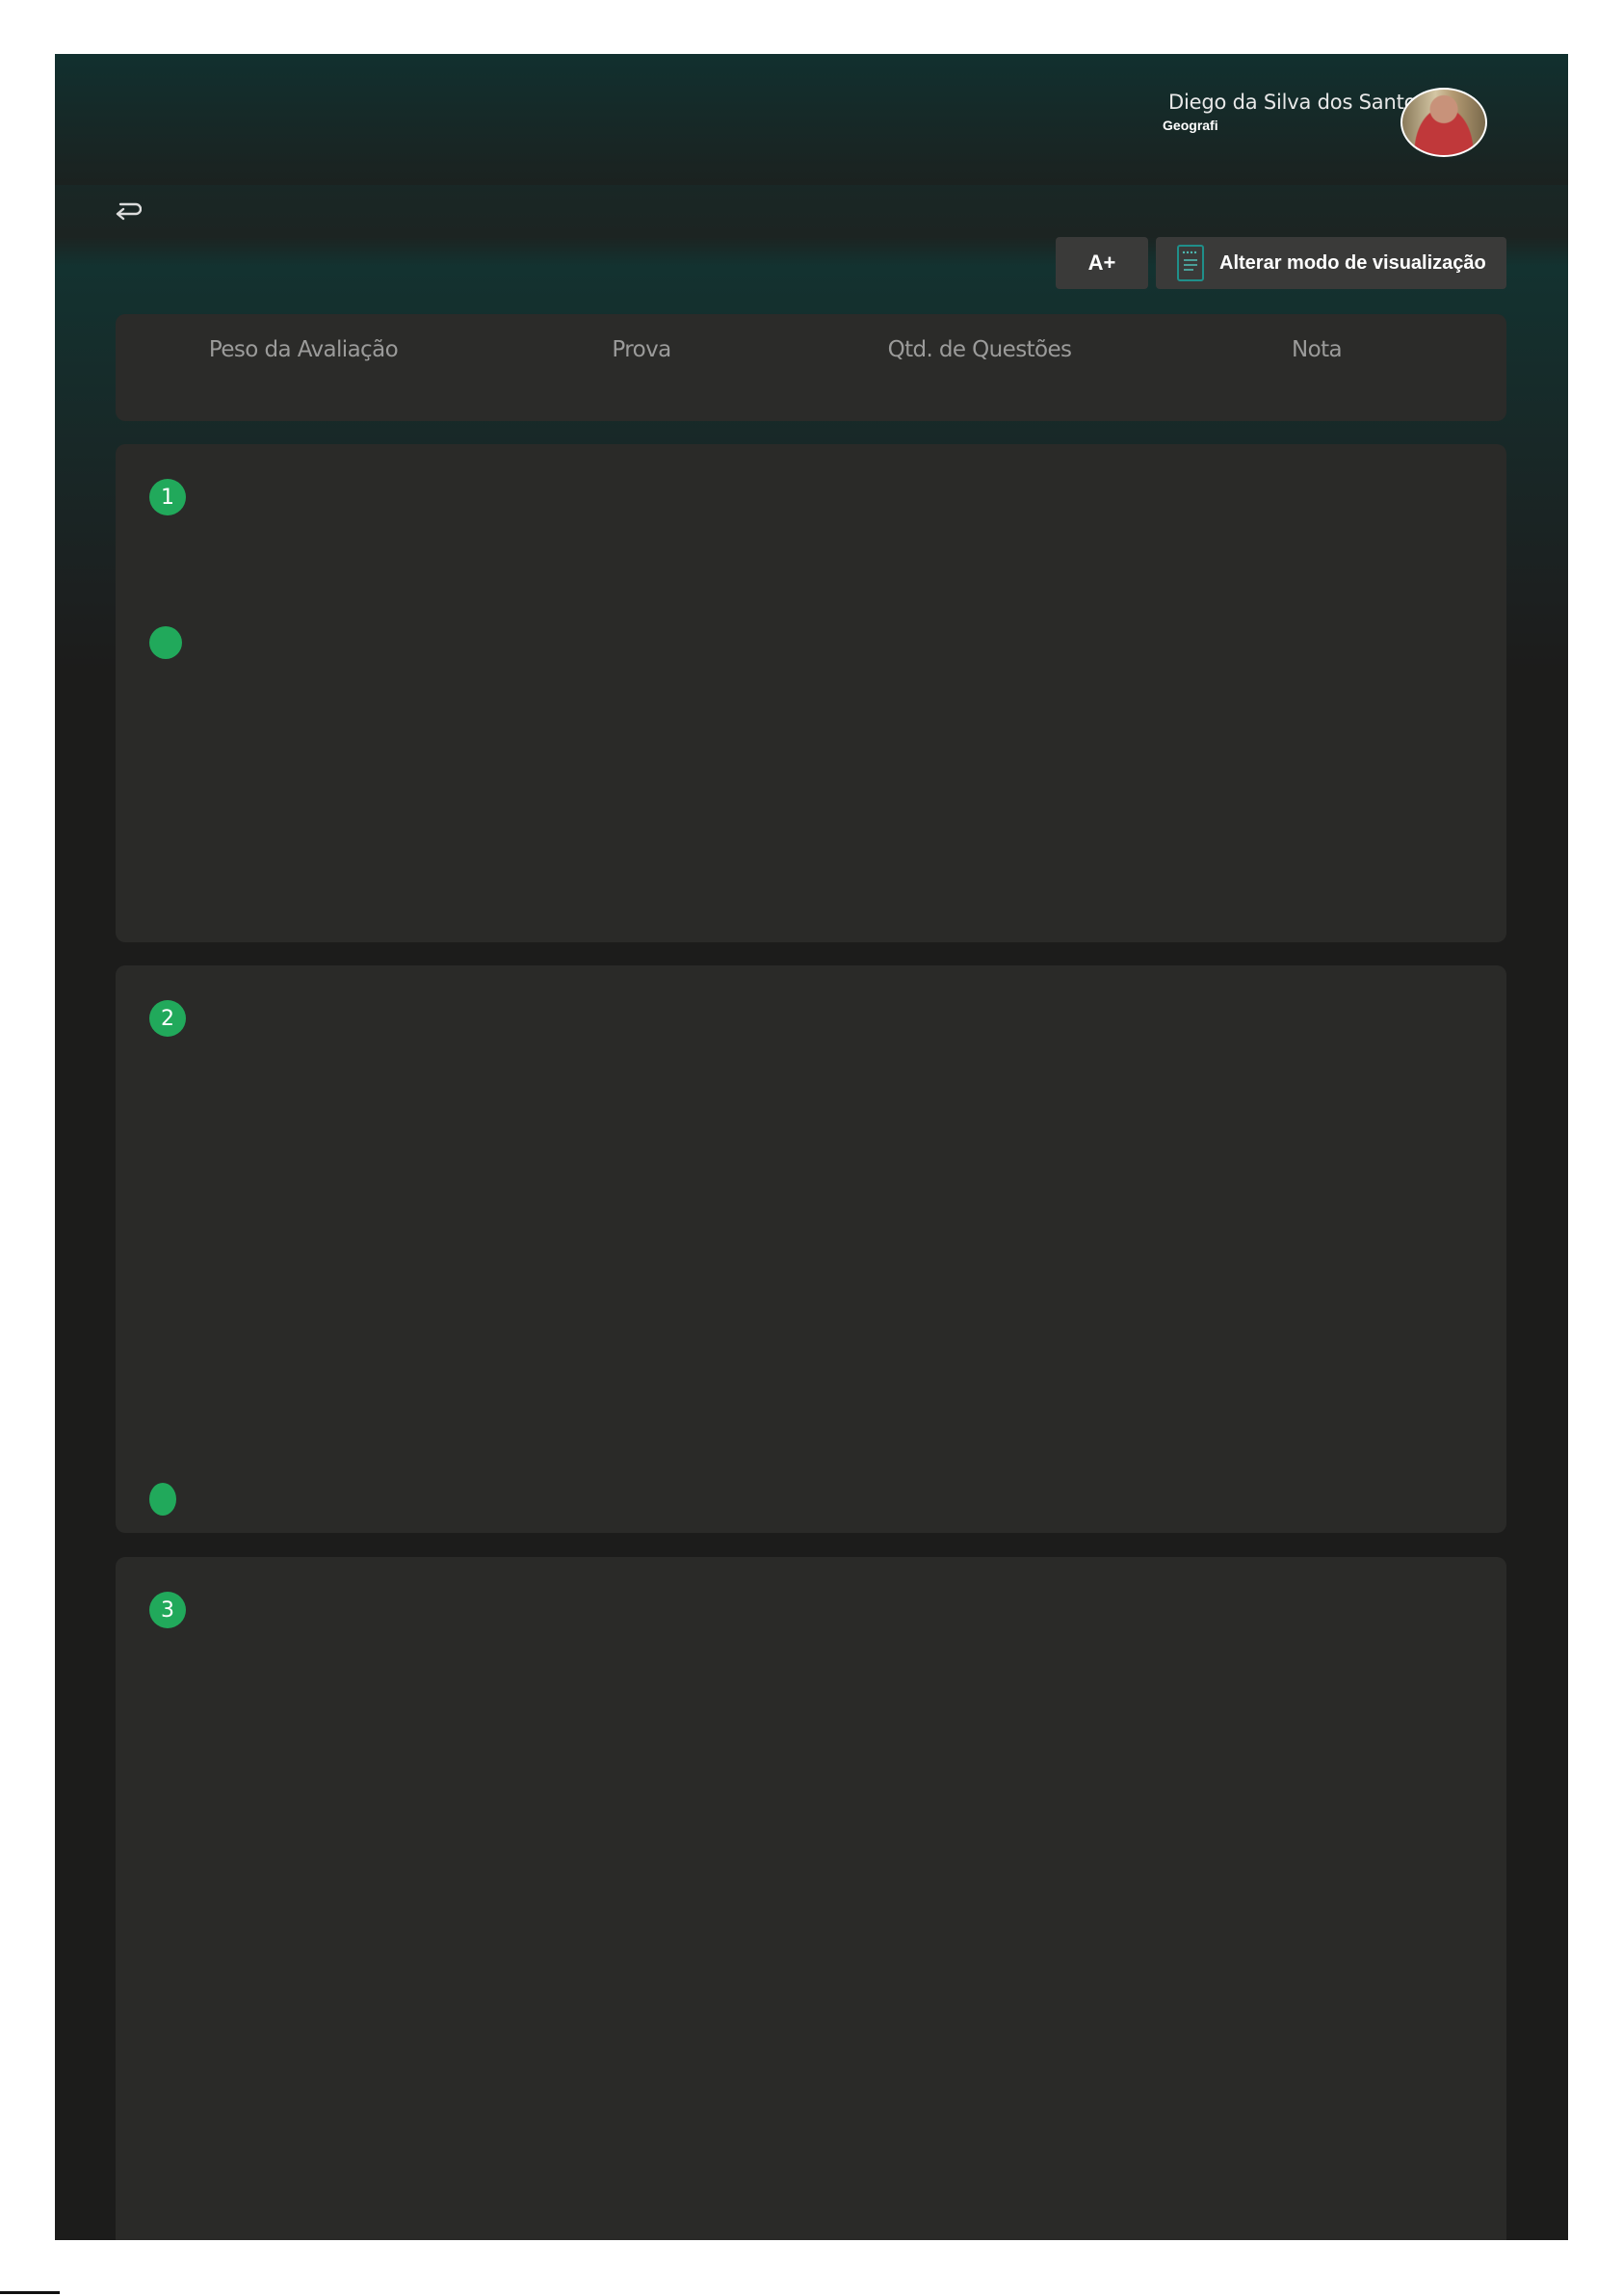  Describe the element at coordinates (811, 119) in the screenshot. I see `top-bar: Diego da Silva dos Santos Geografi` at that location.